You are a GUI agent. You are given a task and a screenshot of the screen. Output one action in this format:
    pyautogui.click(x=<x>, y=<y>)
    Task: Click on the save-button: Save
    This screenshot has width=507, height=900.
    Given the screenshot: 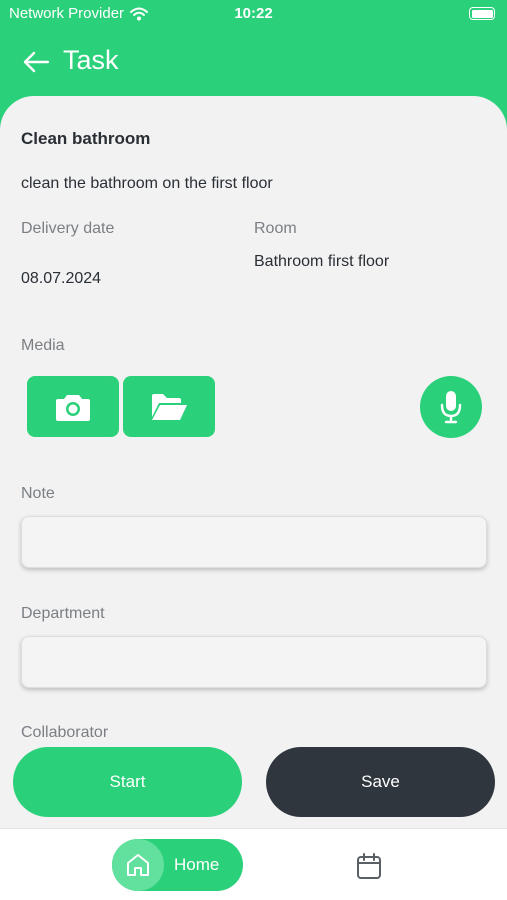 What is the action you would take?
    pyautogui.click(x=380, y=782)
    